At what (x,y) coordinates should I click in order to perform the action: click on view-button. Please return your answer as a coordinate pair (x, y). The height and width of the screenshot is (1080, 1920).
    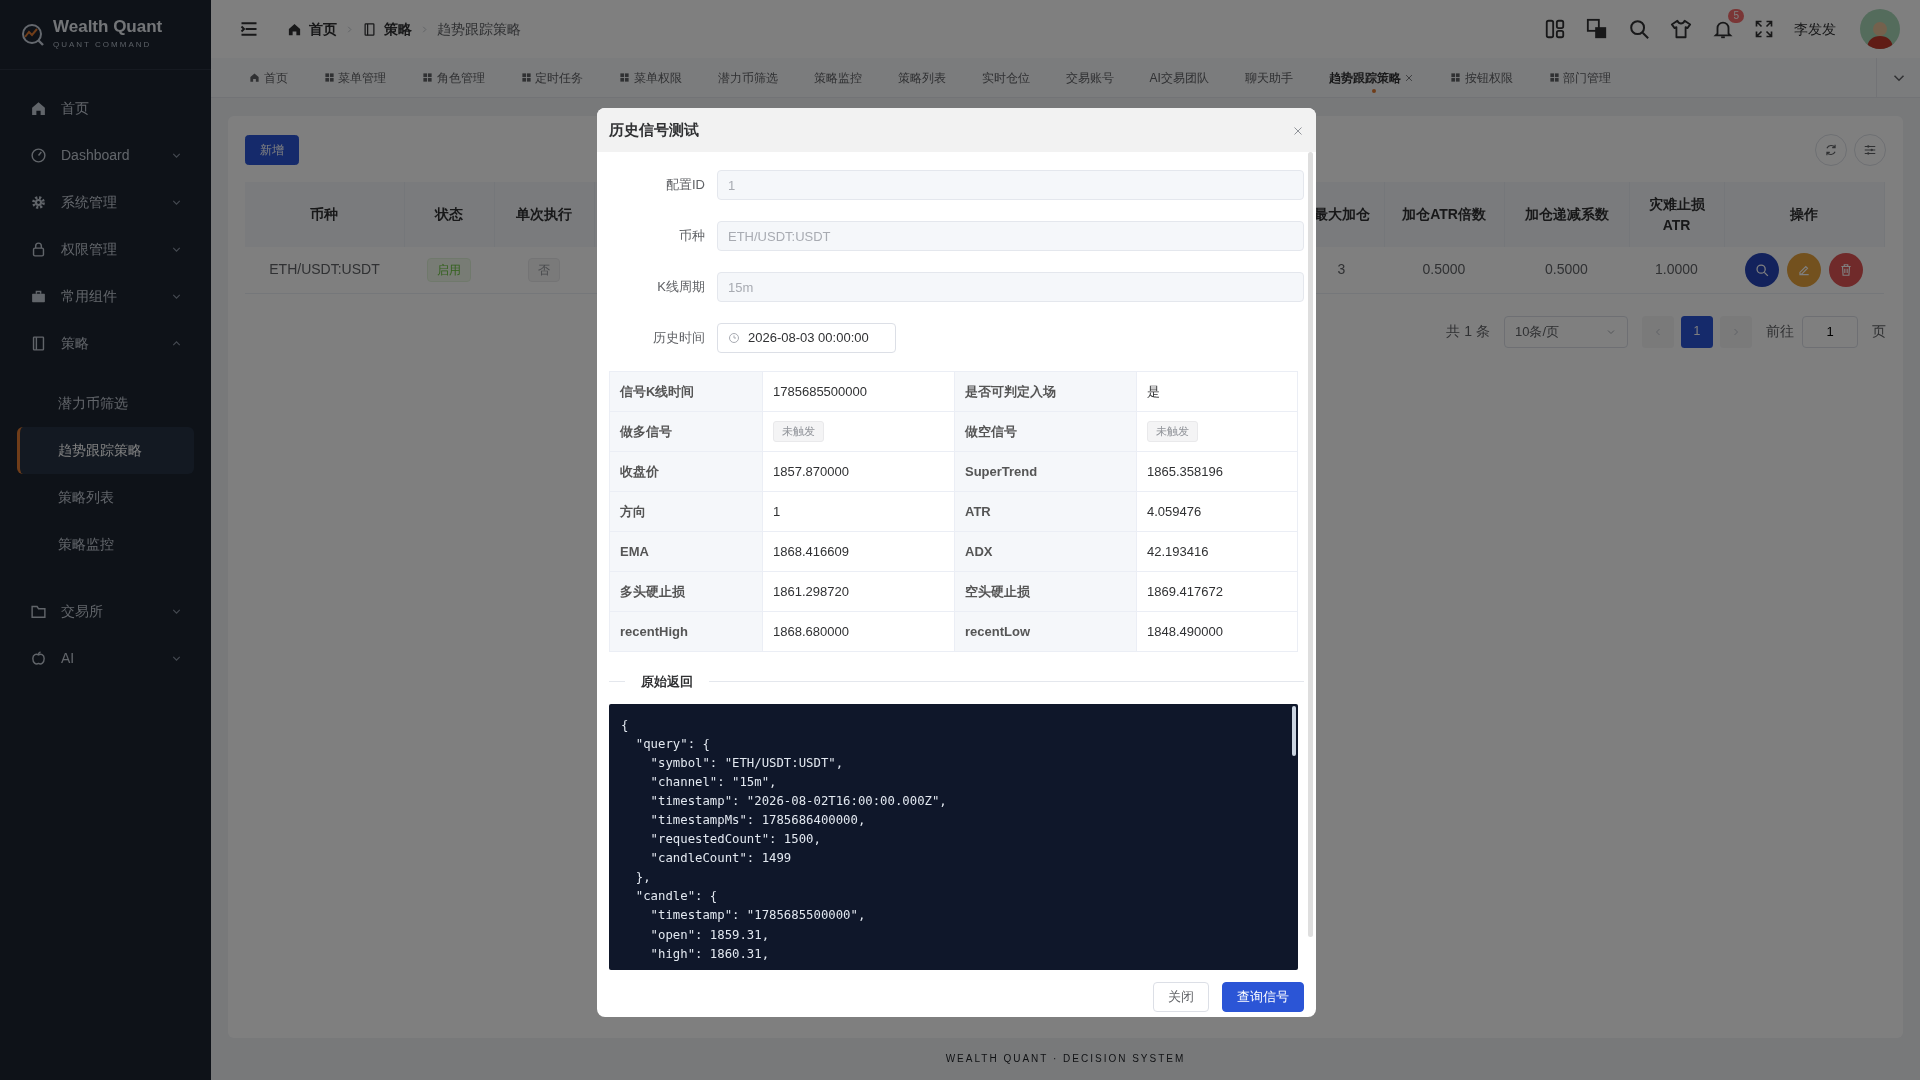
    Looking at the image, I should click on (1762, 269).